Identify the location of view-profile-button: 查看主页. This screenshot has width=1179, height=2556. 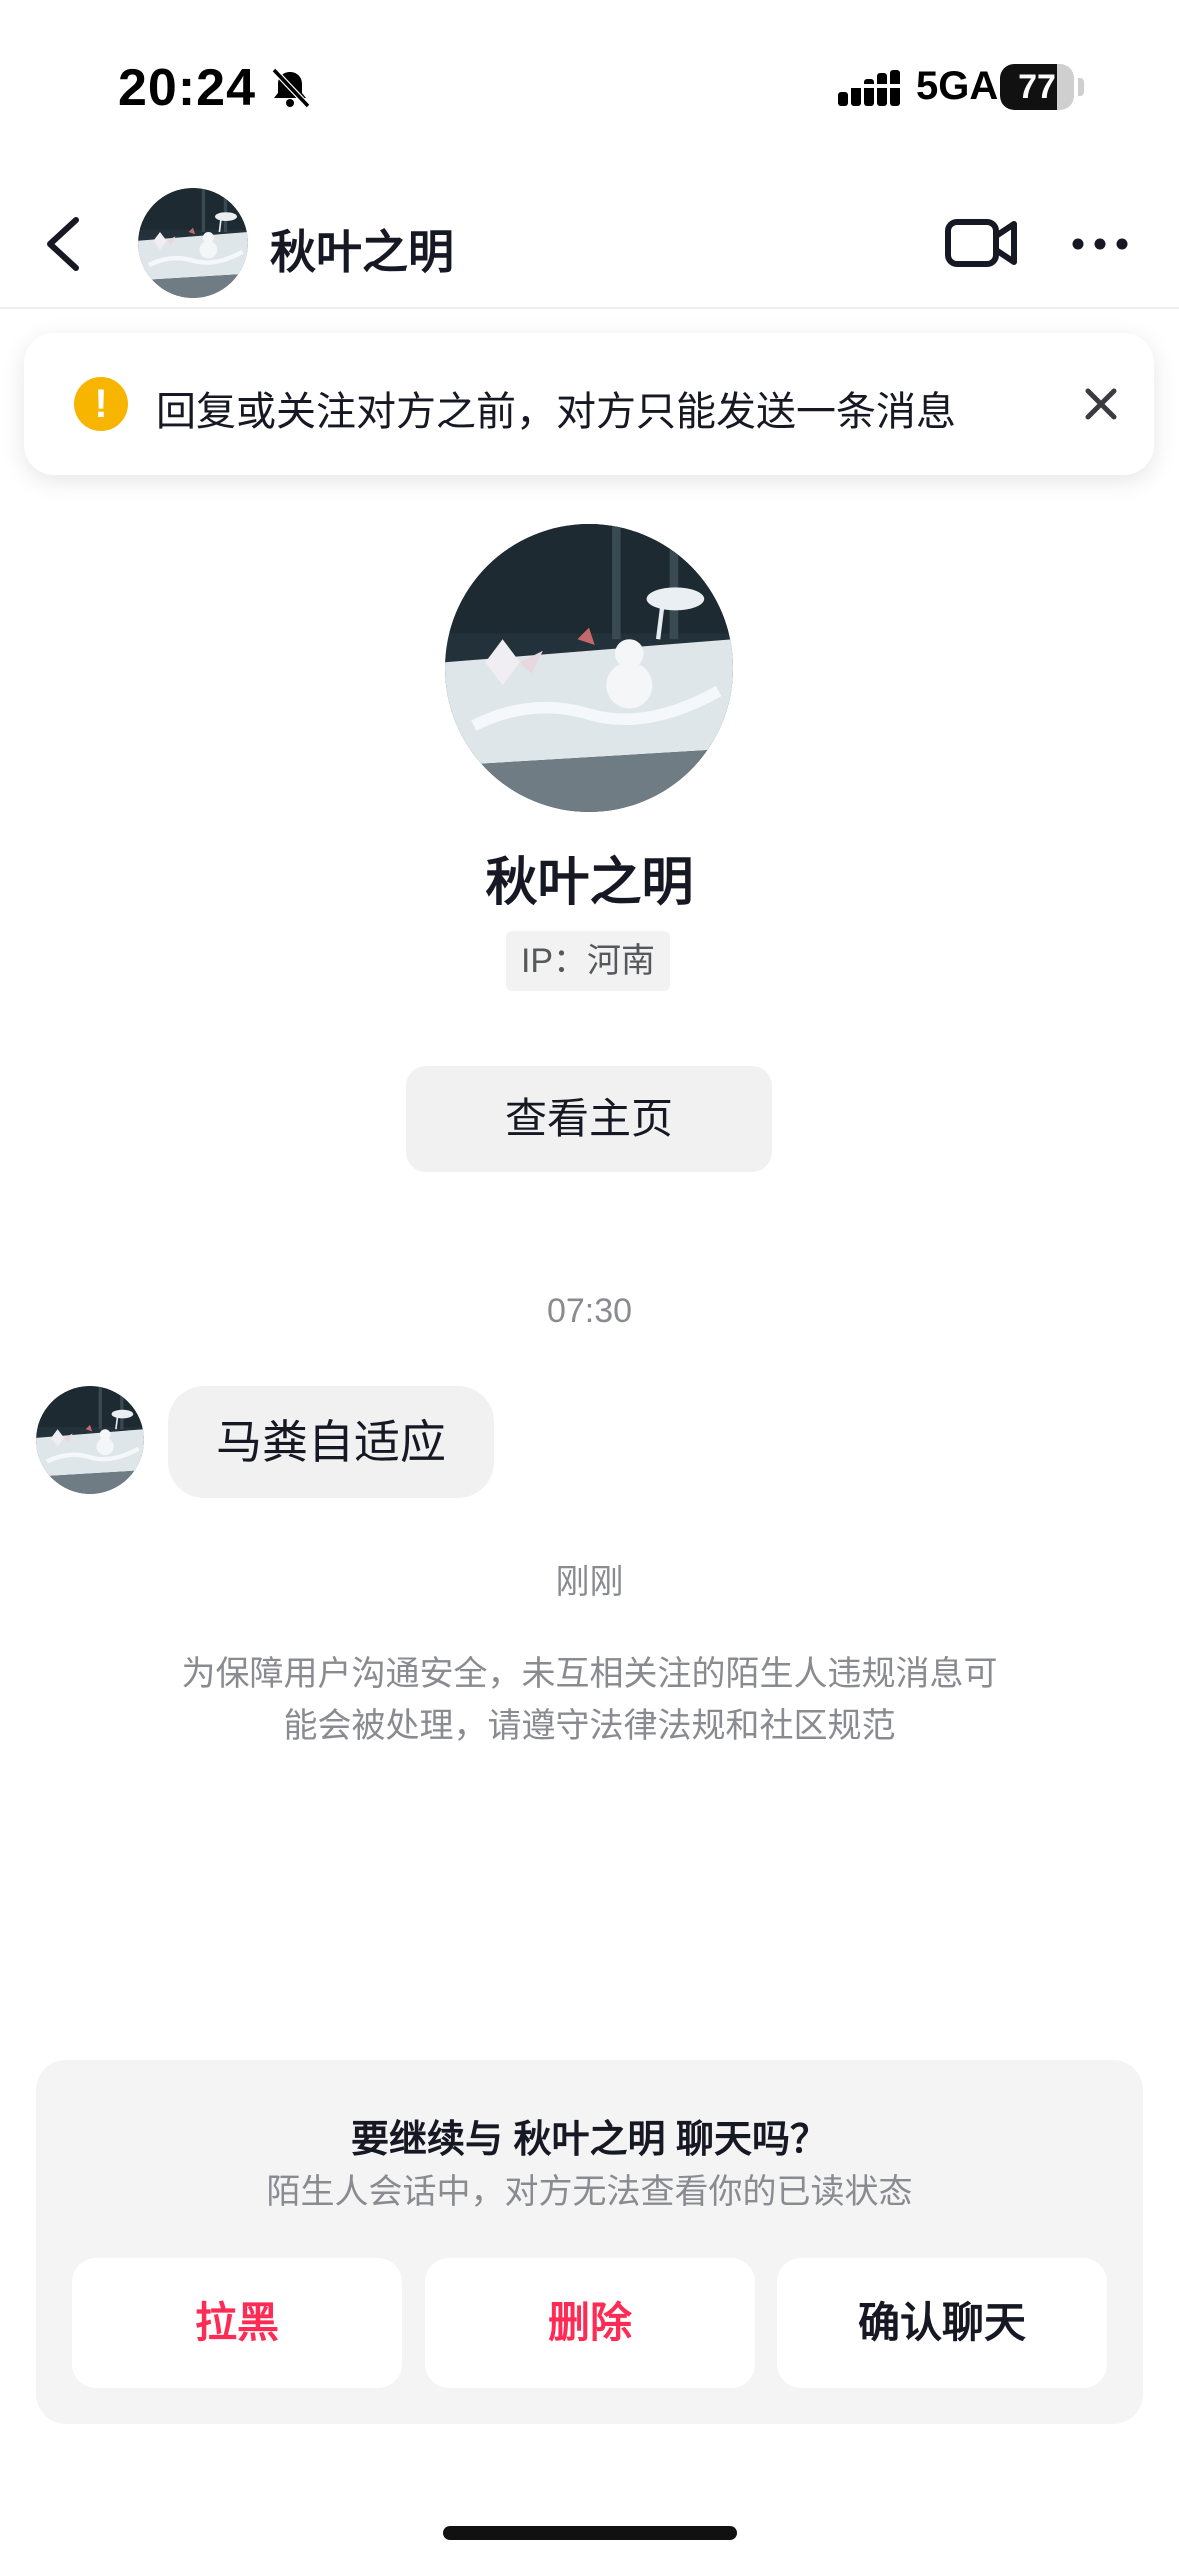
(589, 1119).